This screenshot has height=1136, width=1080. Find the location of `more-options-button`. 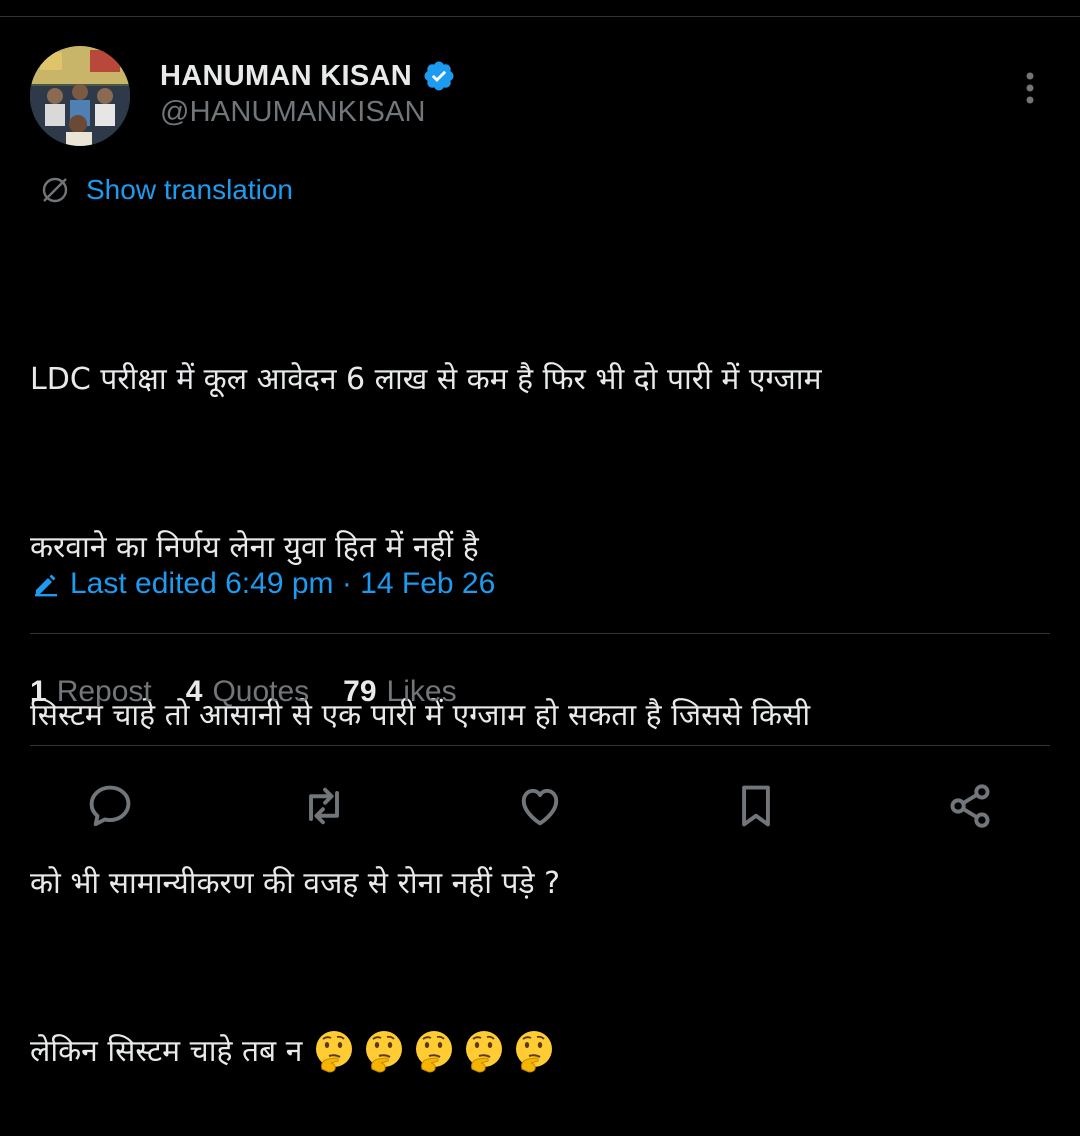

more-options-button is located at coordinates (1030, 90).